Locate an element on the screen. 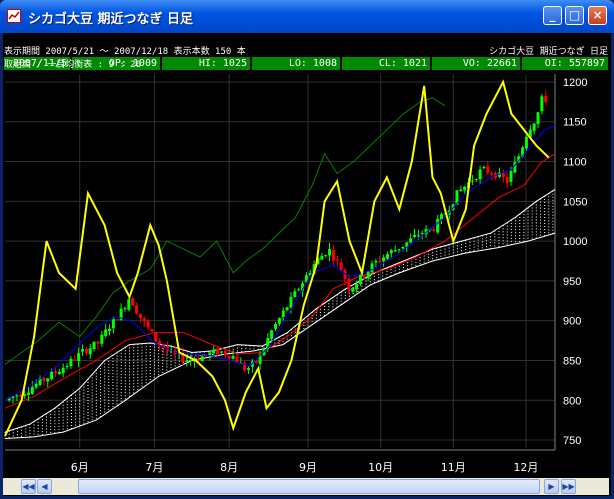 This screenshot has width=614, height=499. scroll-first-button: ◀◀ is located at coordinates (28, 486).